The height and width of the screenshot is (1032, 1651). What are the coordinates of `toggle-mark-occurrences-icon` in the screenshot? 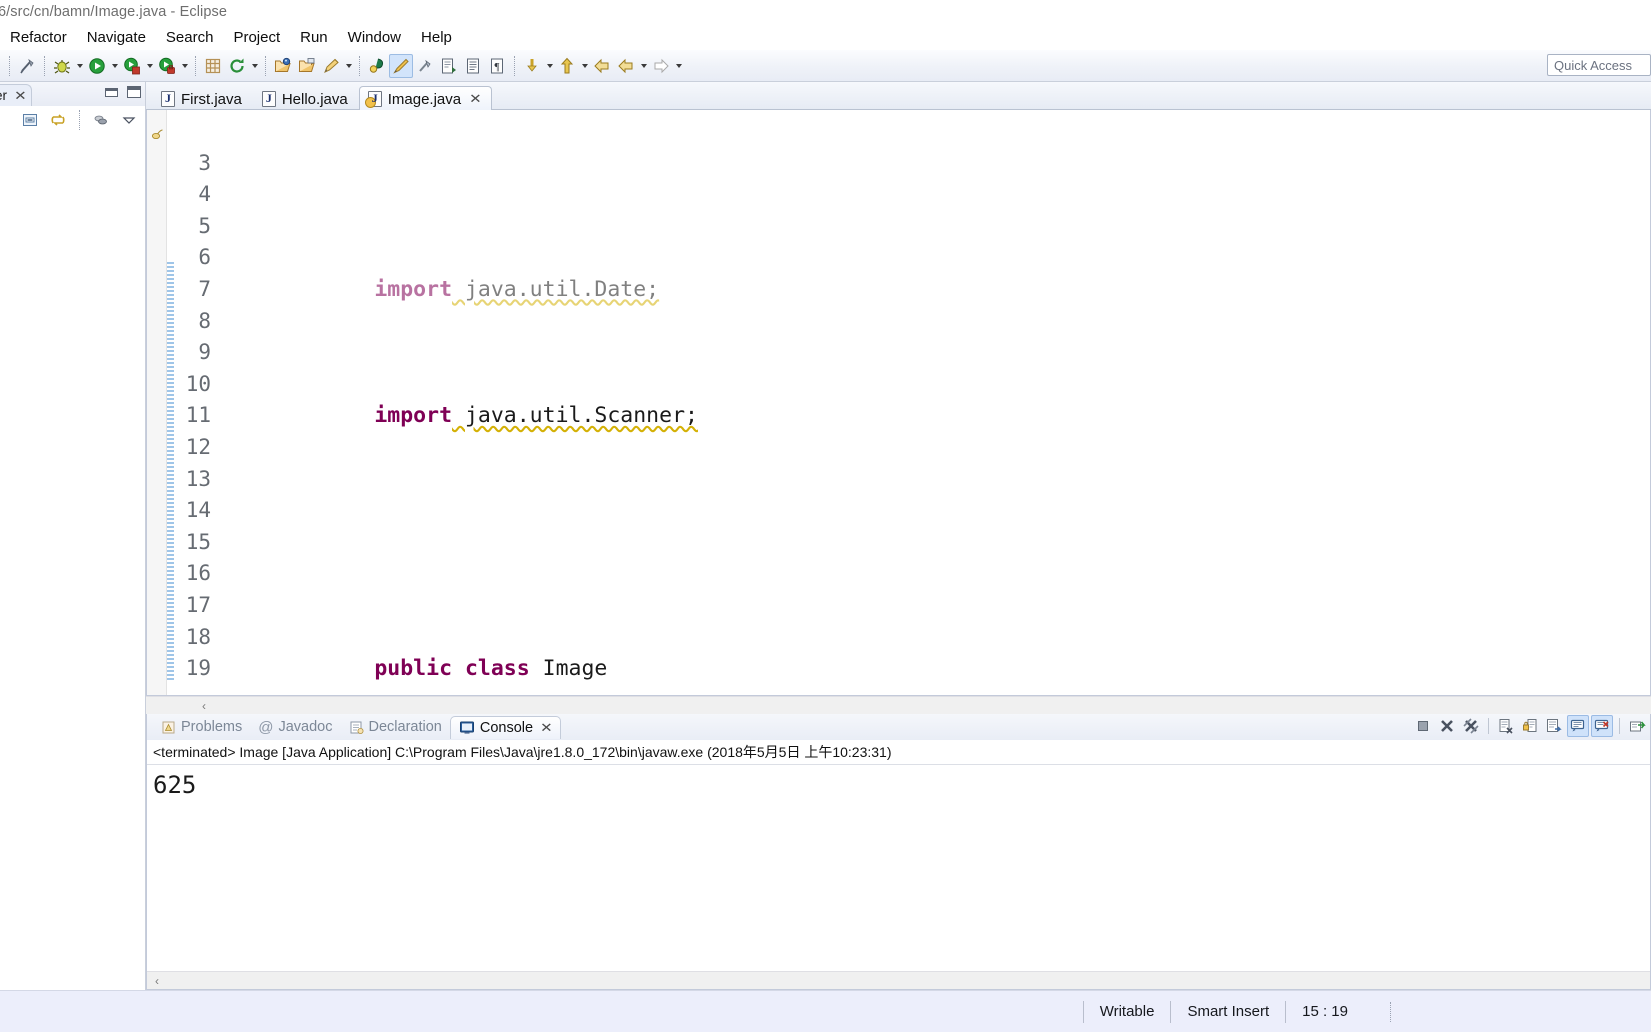 It's located at (401, 65).